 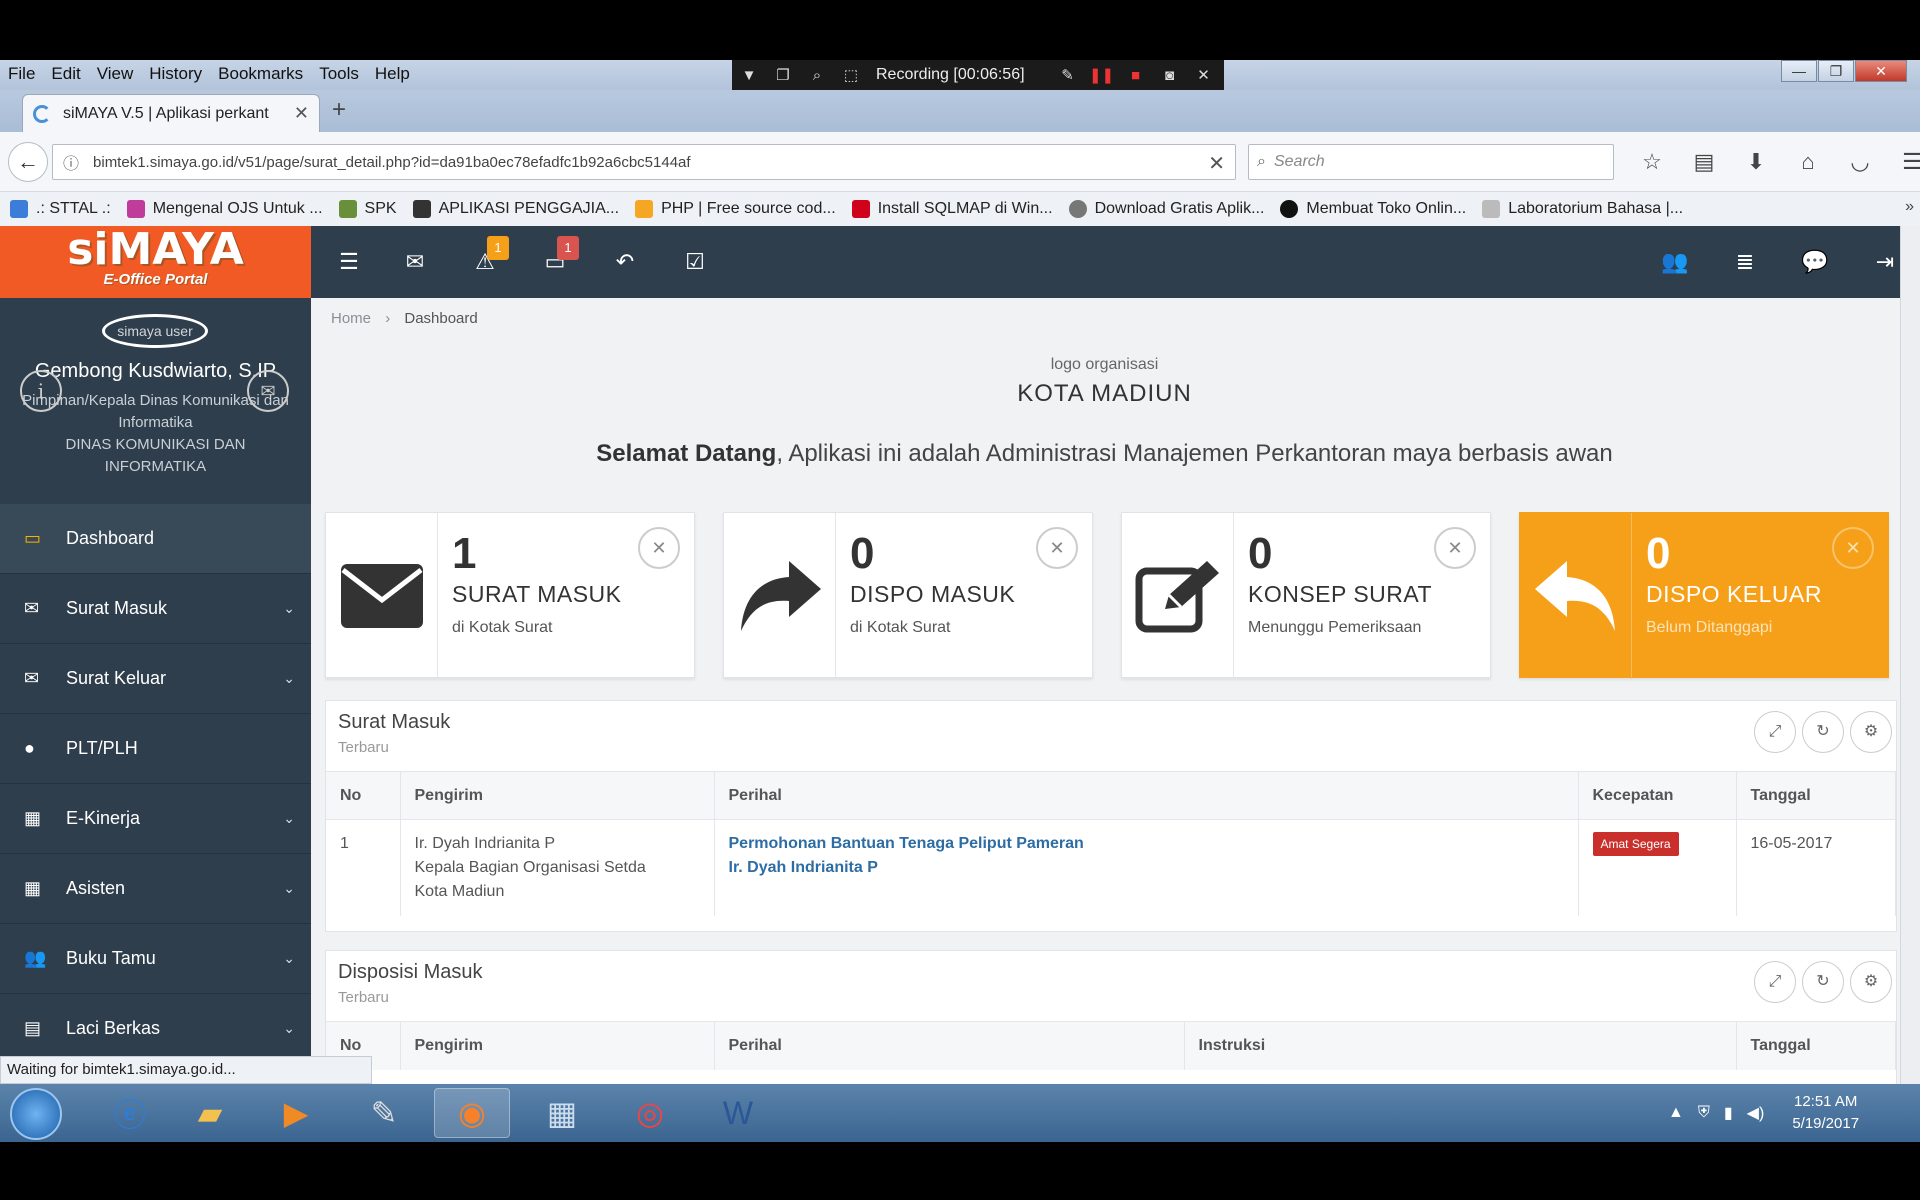 I want to click on menu-history: History, so click(x=175, y=72).